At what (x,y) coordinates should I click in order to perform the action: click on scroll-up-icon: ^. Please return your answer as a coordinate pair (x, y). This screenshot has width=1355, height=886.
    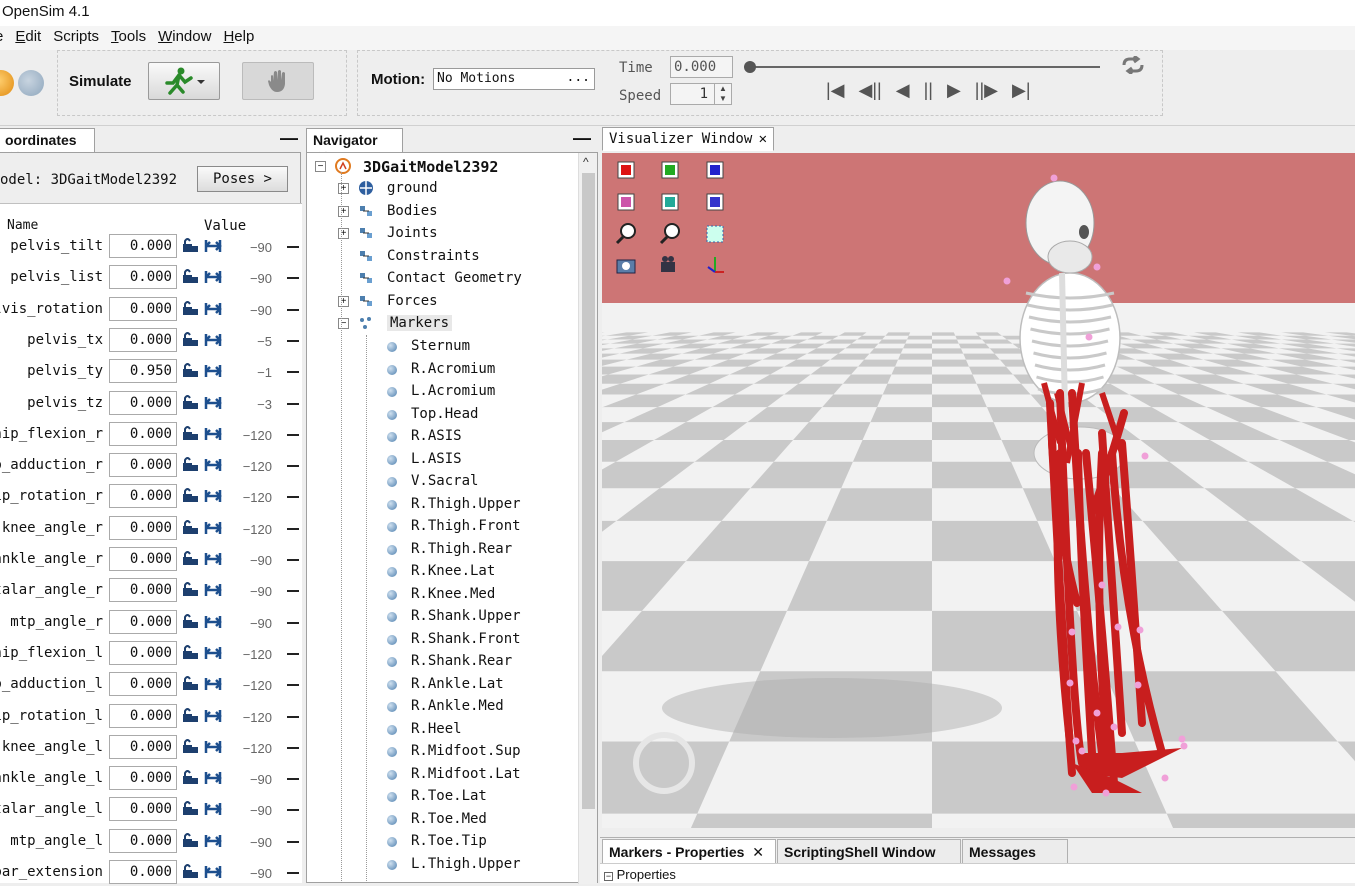
    Looking at the image, I should click on (586, 162).